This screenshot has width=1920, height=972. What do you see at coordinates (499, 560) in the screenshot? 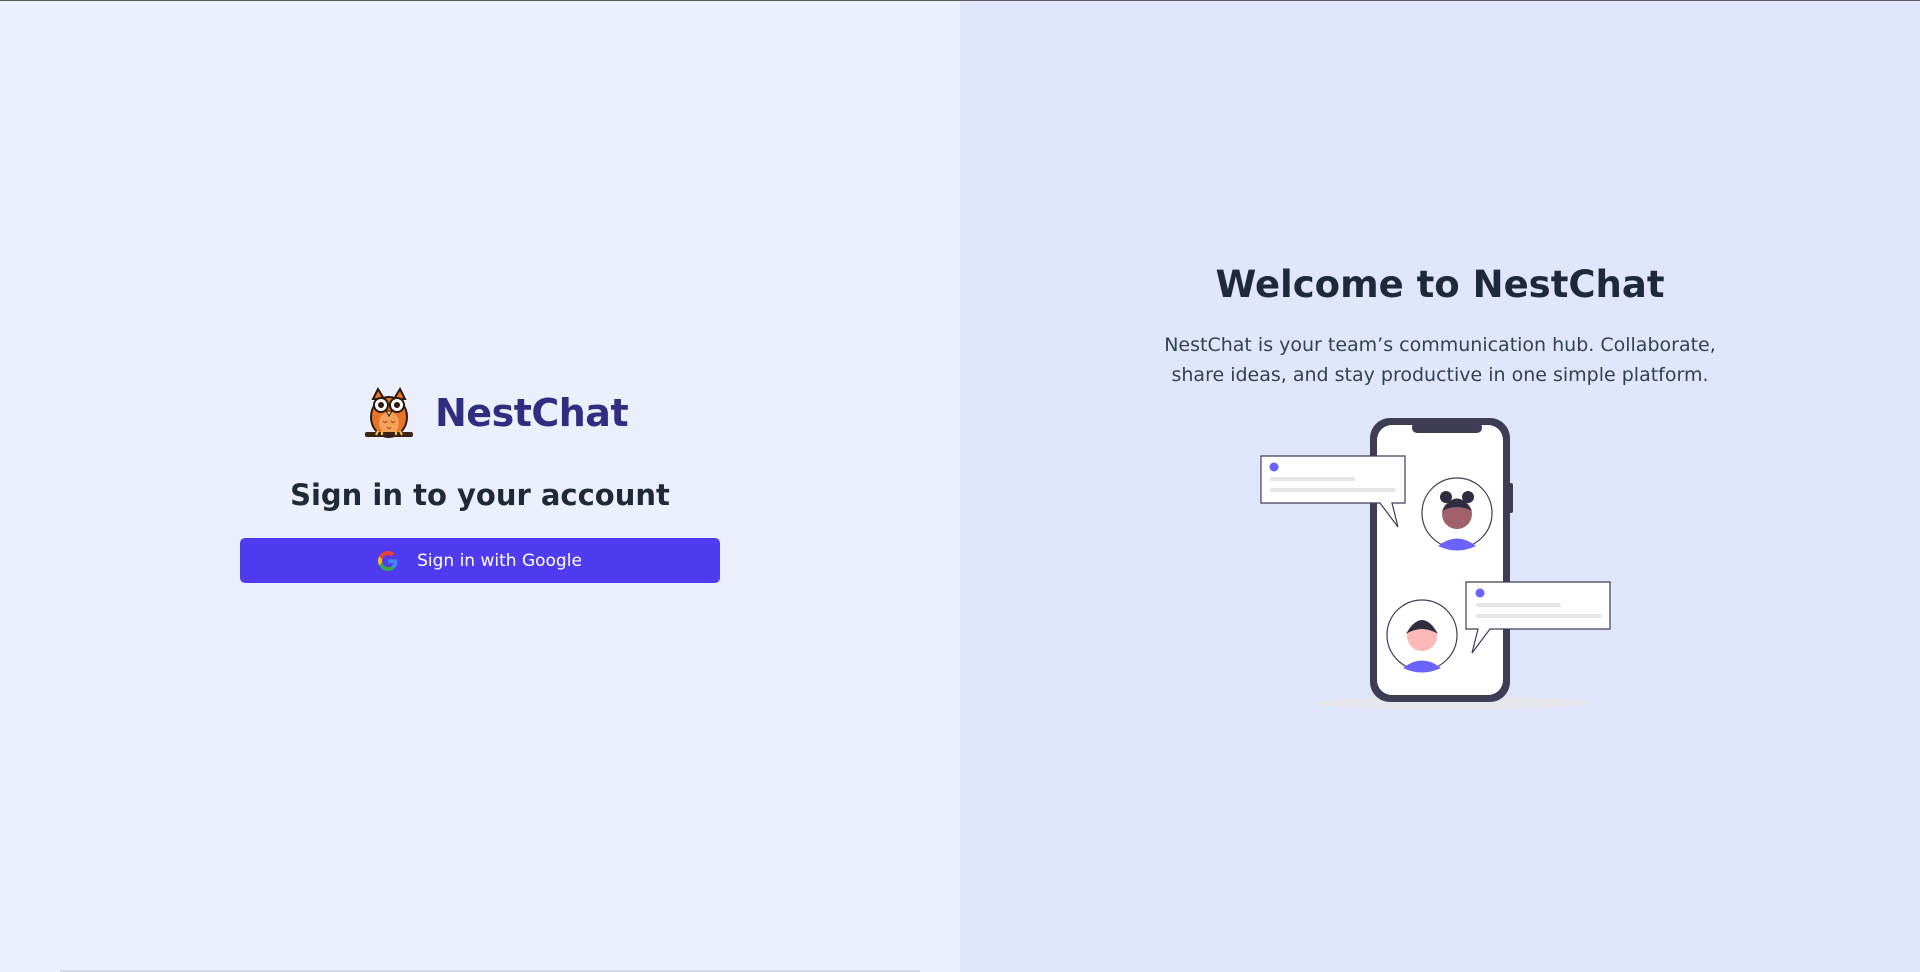
I see `google-signin-label: Sign in with Google` at bounding box center [499, 560].